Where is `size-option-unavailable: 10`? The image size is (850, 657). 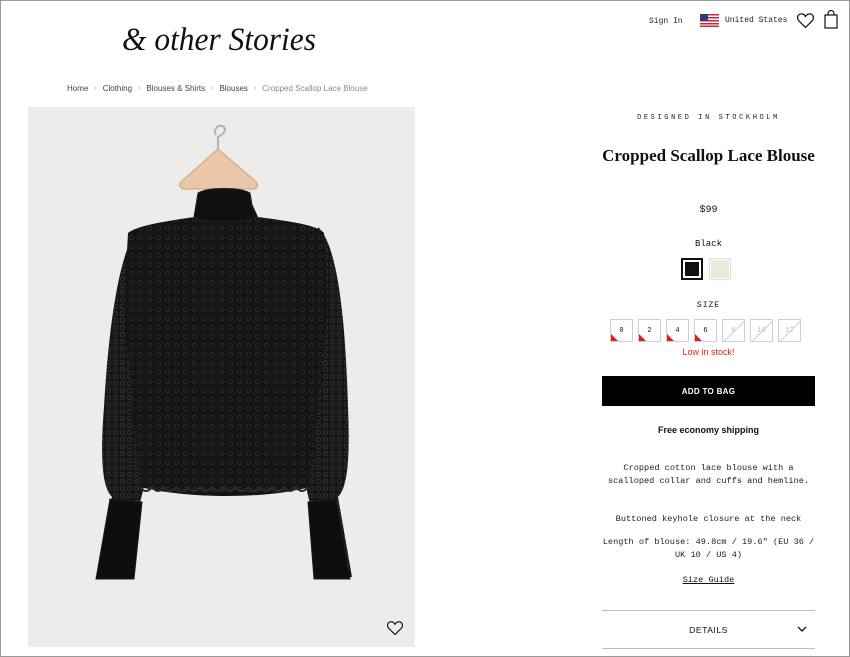
size-option-unavailable: 10 is located at coordinates (761, 330).